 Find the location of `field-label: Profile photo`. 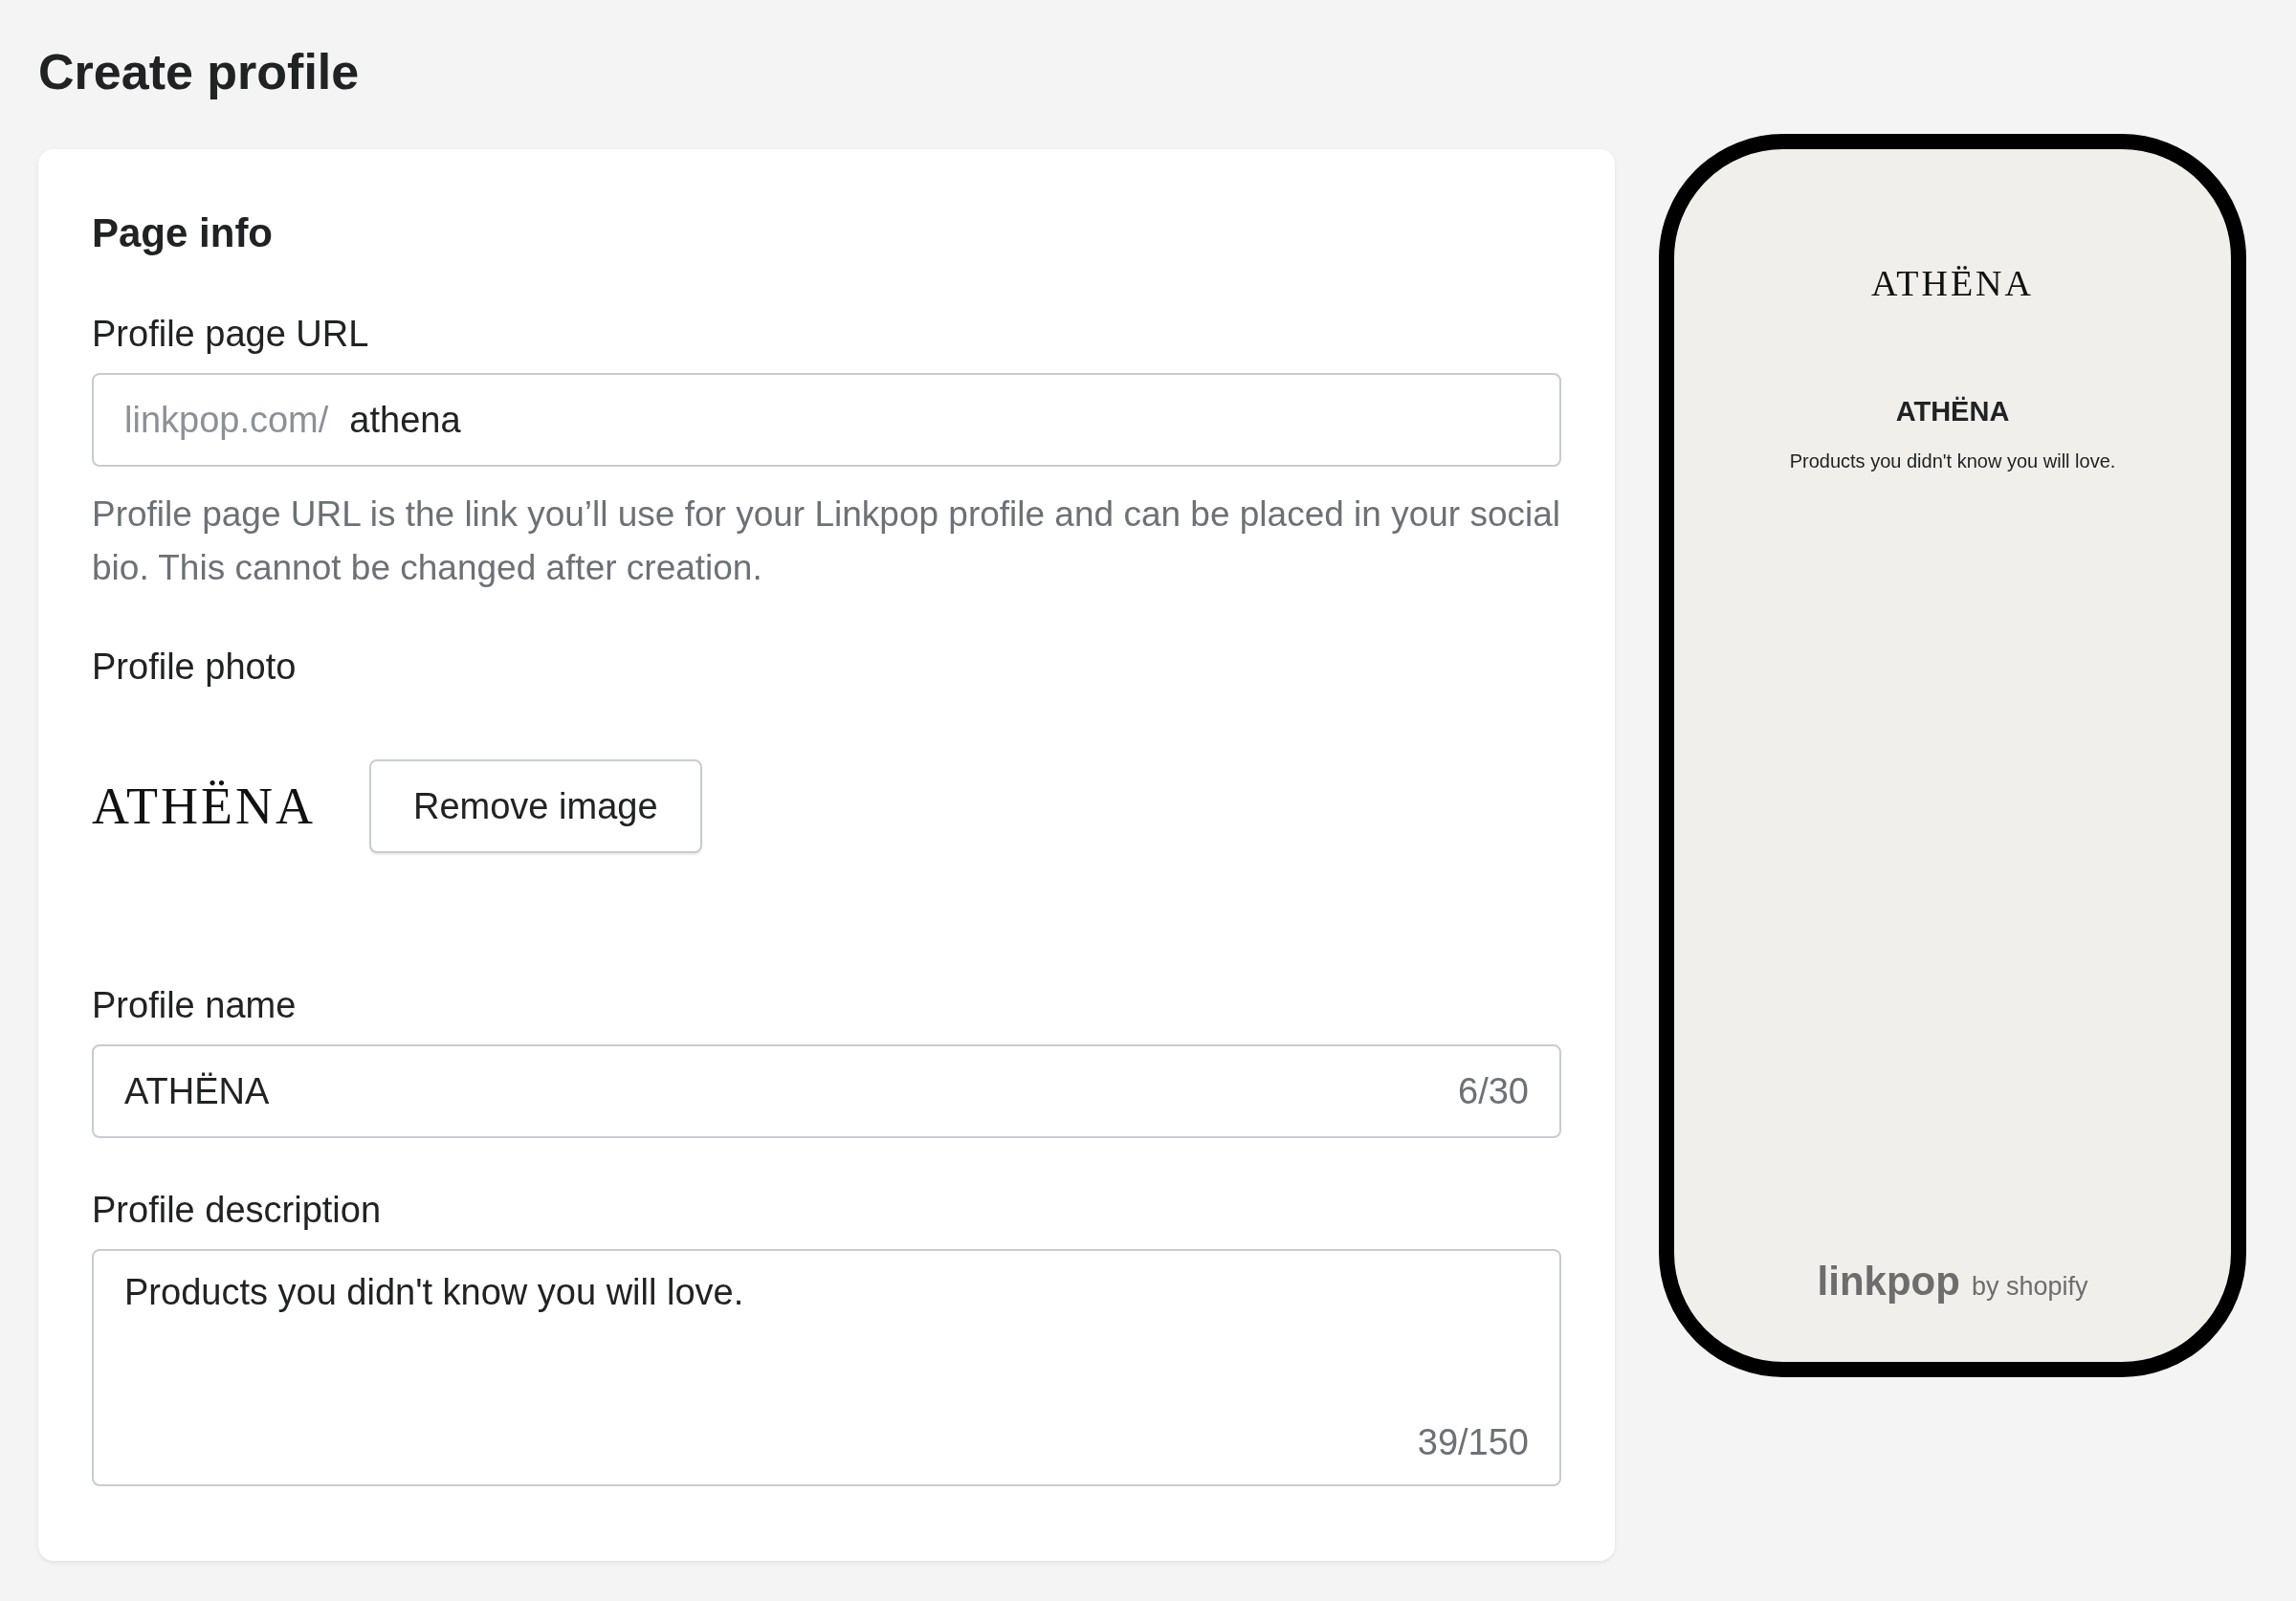

field-label: Profile photo is located at coordinates (195, 667).